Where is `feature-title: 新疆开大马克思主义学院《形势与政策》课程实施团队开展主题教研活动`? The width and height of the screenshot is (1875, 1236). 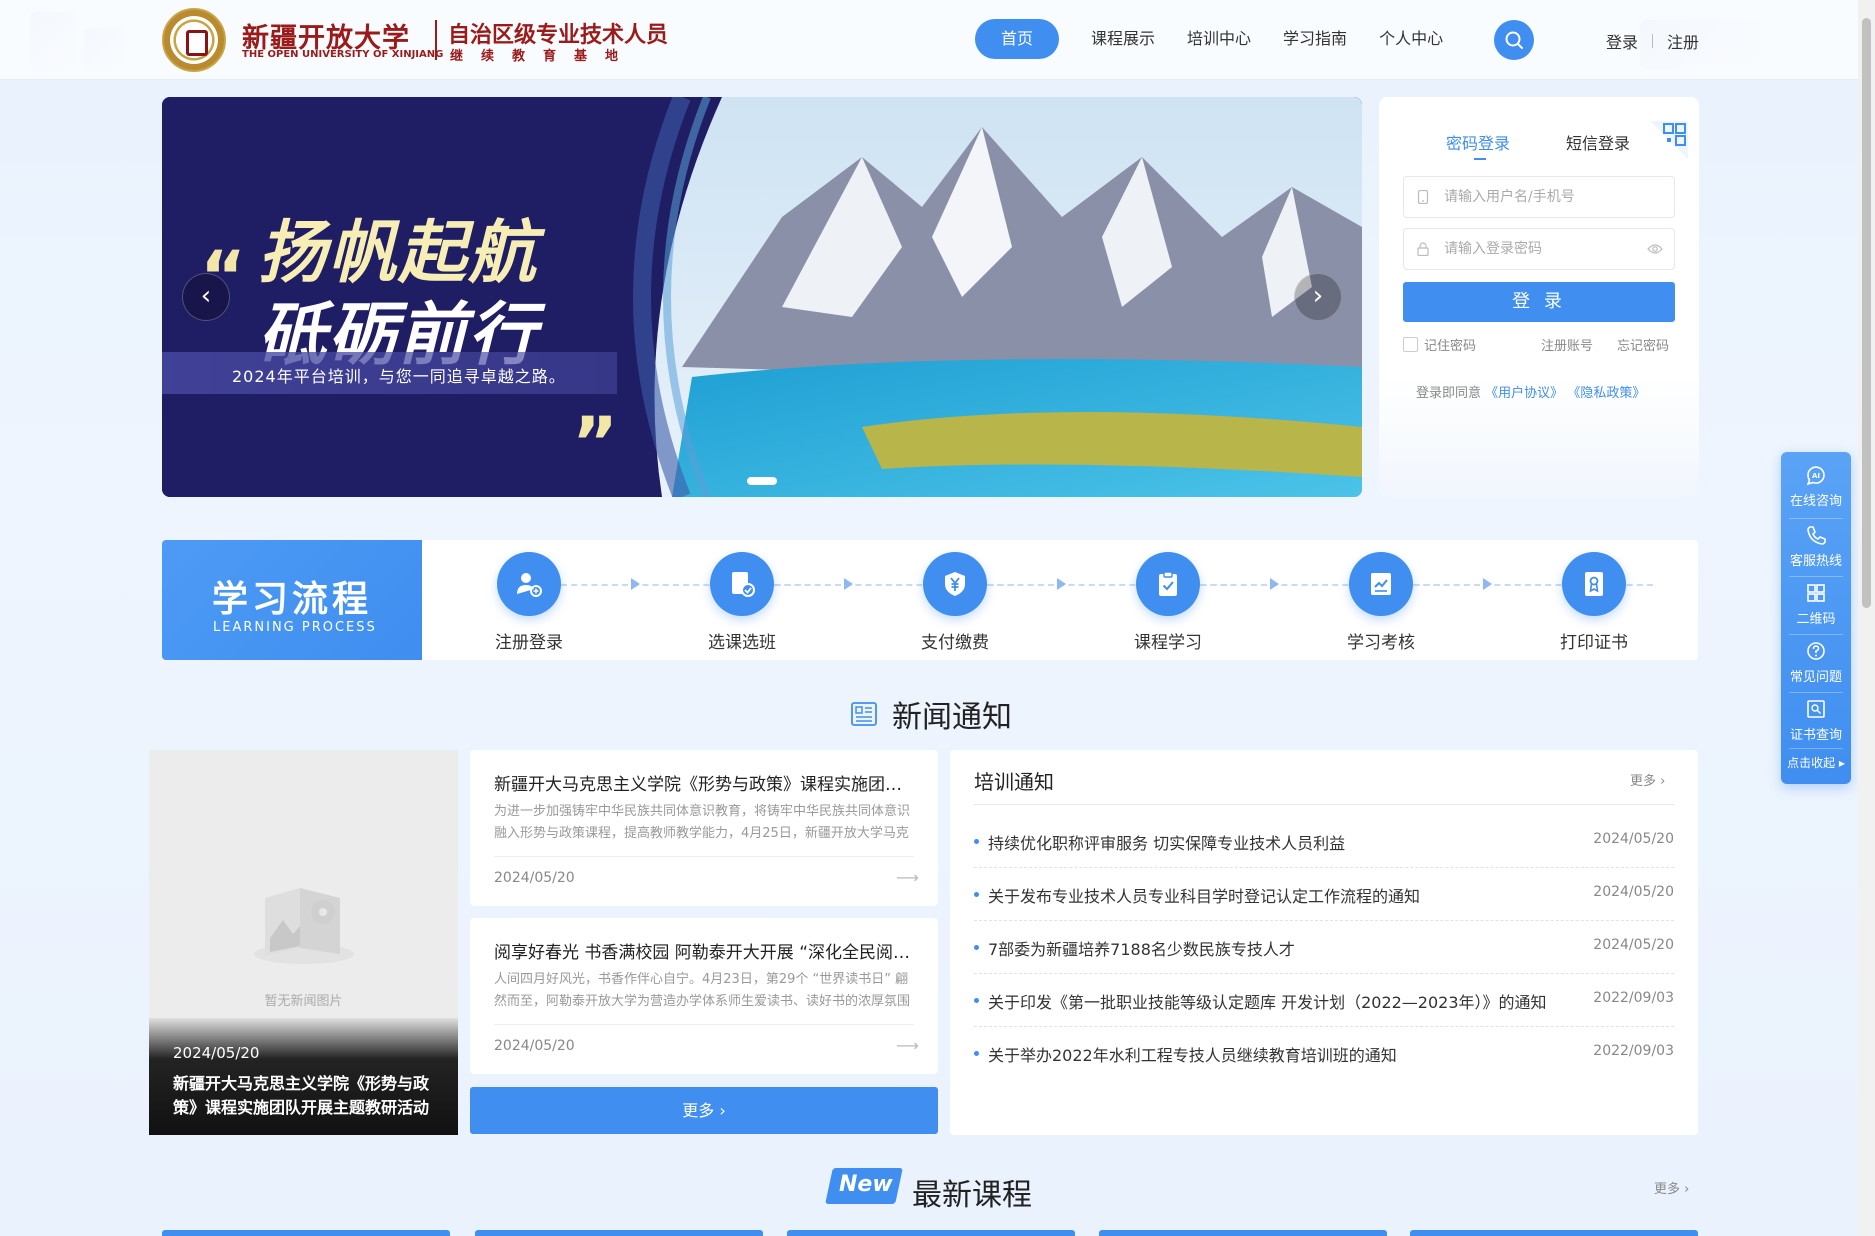
feature-title: 新疆开大马克思主义学院《形势与政策》课程实施团队开展主题教研活动 is located at coordinates (308, 1096).